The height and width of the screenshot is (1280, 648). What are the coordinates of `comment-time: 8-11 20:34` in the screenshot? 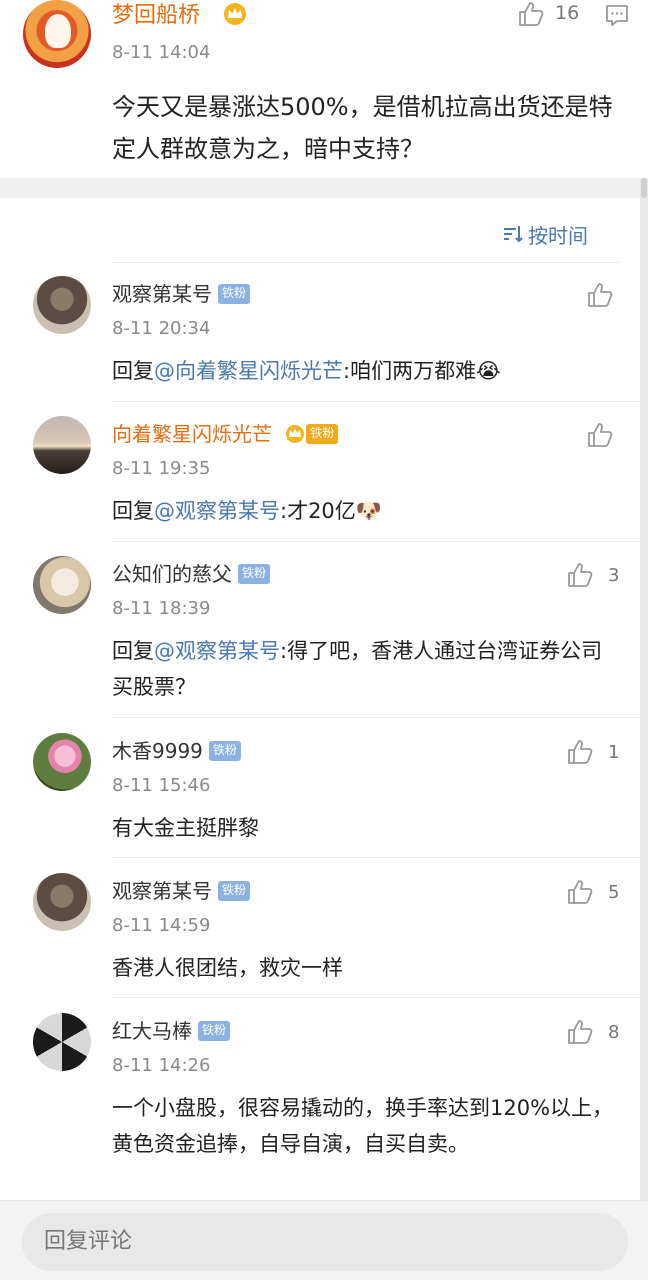 It's located at (161, 328).